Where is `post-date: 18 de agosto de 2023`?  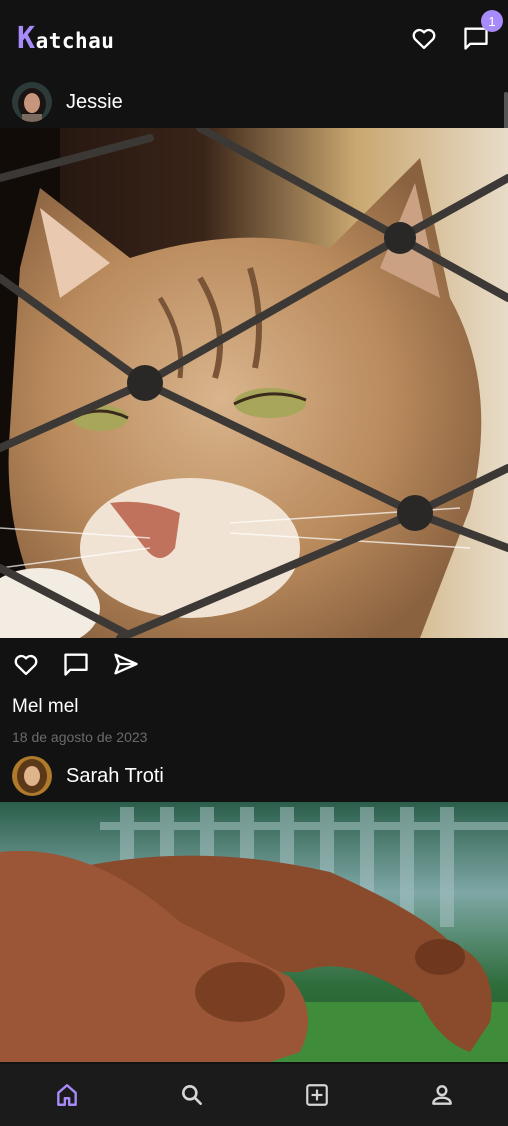
post-date: 18 de agosto de 2023 is located at coordinates (80, 737).